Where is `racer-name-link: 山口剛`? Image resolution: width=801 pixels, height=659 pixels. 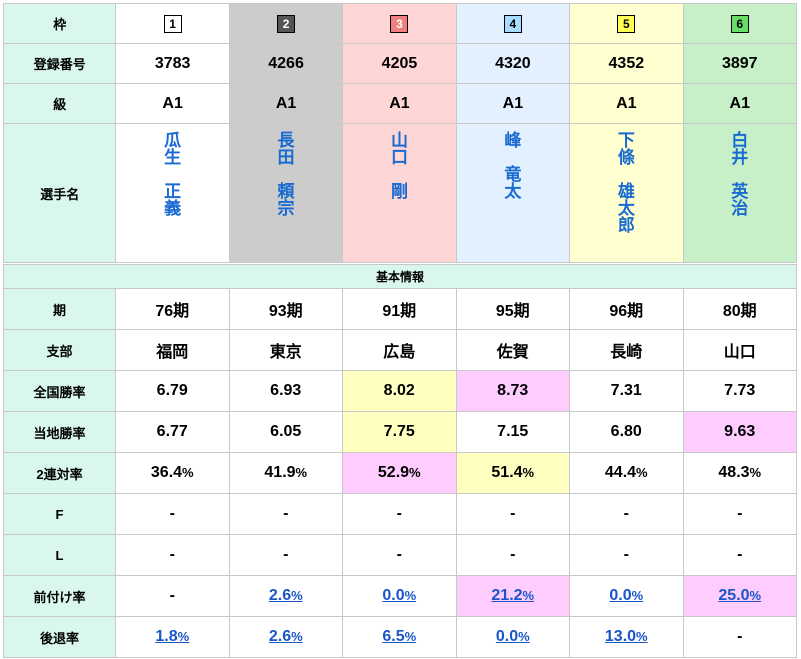
racer-name-link: 山口剛 is located at coordinates (399, 166).